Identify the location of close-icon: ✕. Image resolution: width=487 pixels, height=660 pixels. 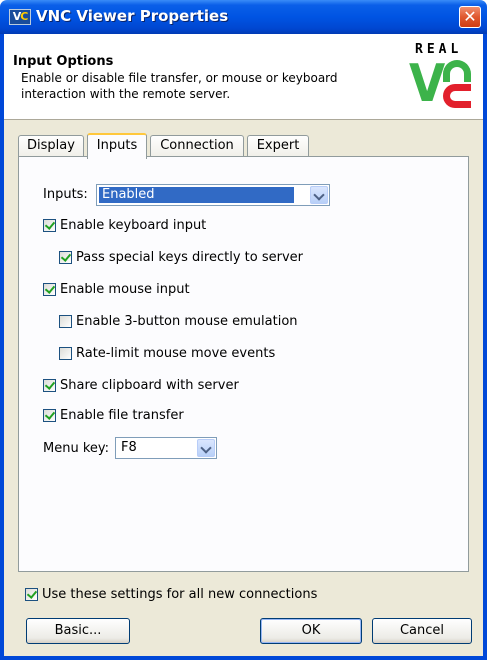
(470, 16).